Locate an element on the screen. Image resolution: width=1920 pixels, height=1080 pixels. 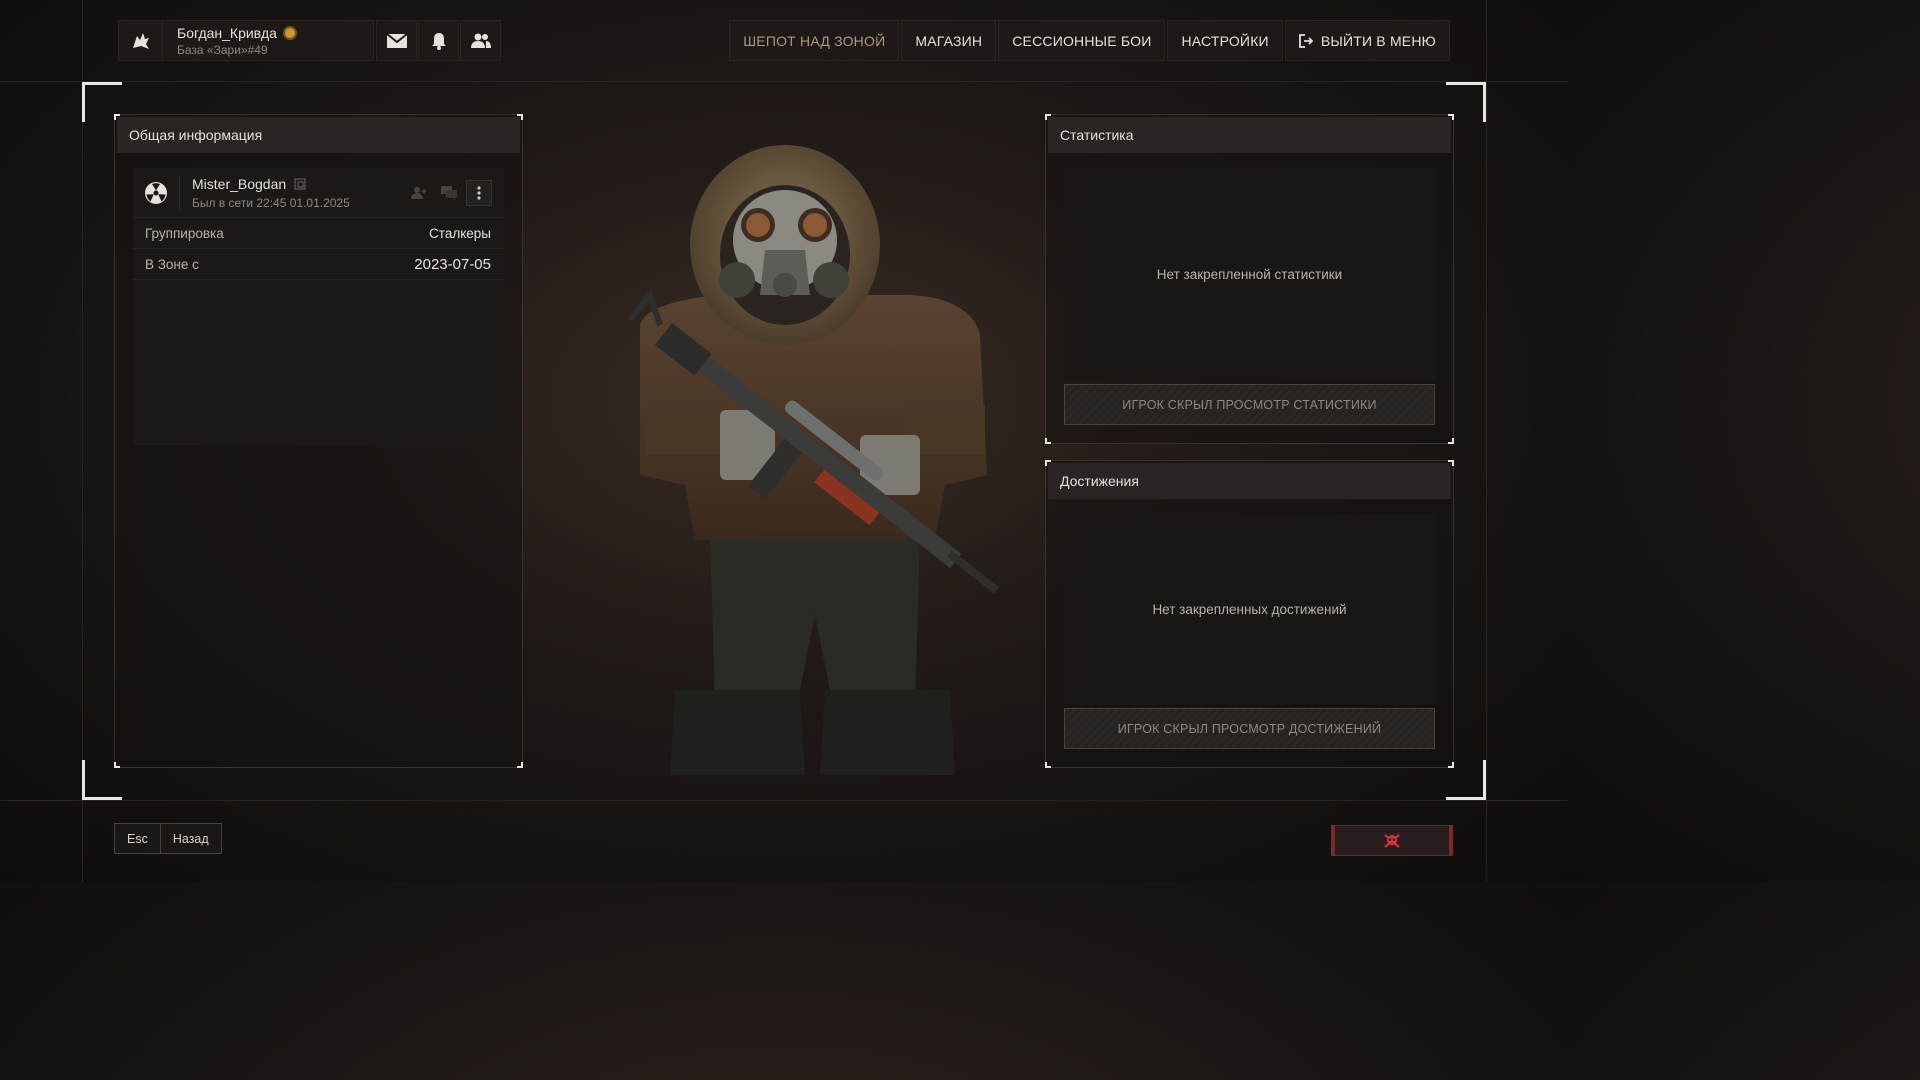
player-character-model is located at coordinates (815, 465).